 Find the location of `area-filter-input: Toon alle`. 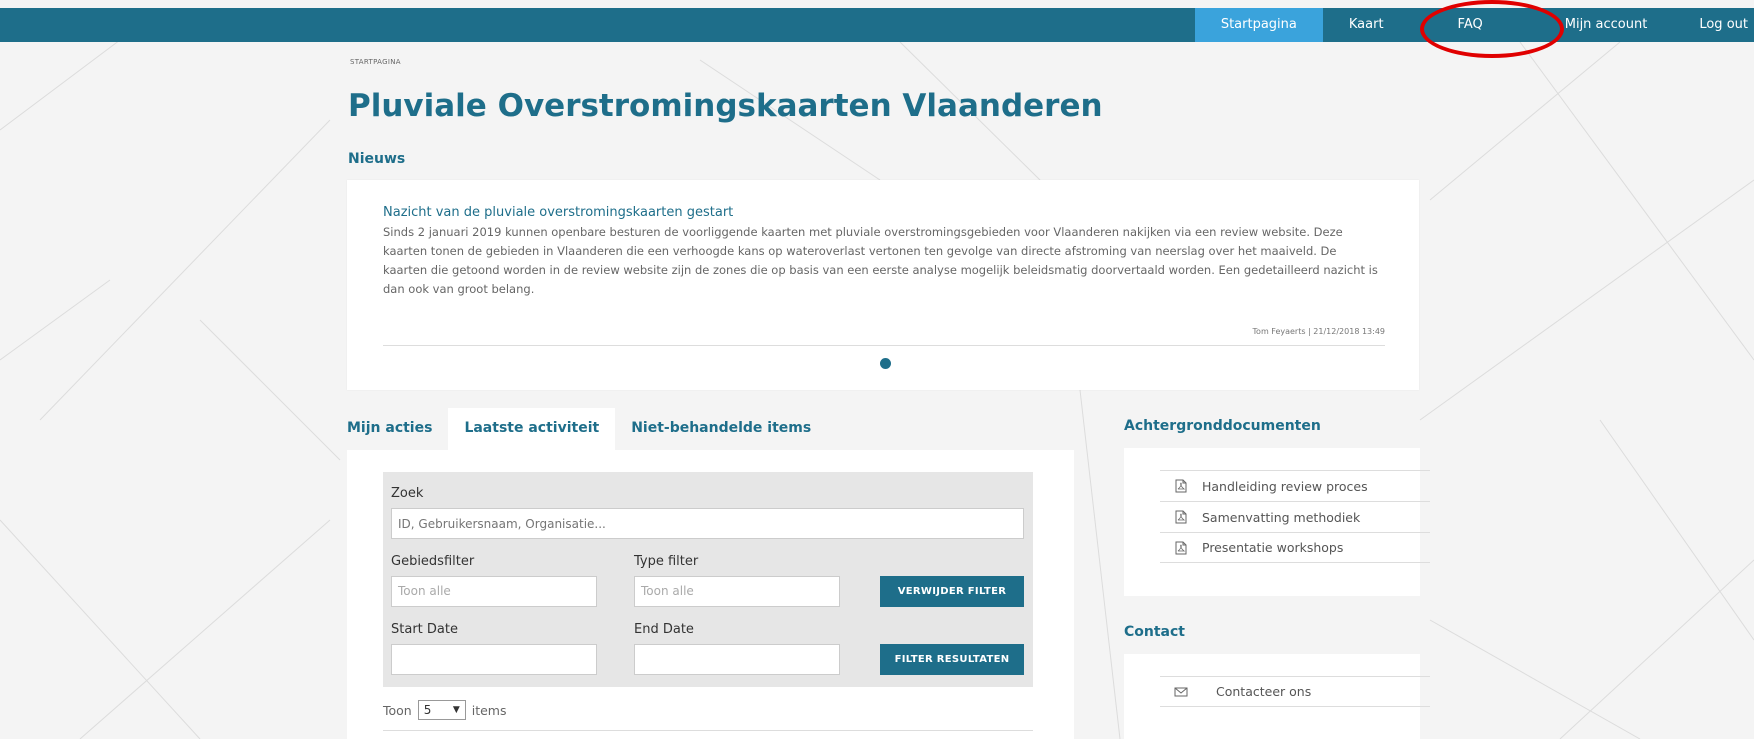

area-filter-input: Toon alle is located at coordinates (494, 591).